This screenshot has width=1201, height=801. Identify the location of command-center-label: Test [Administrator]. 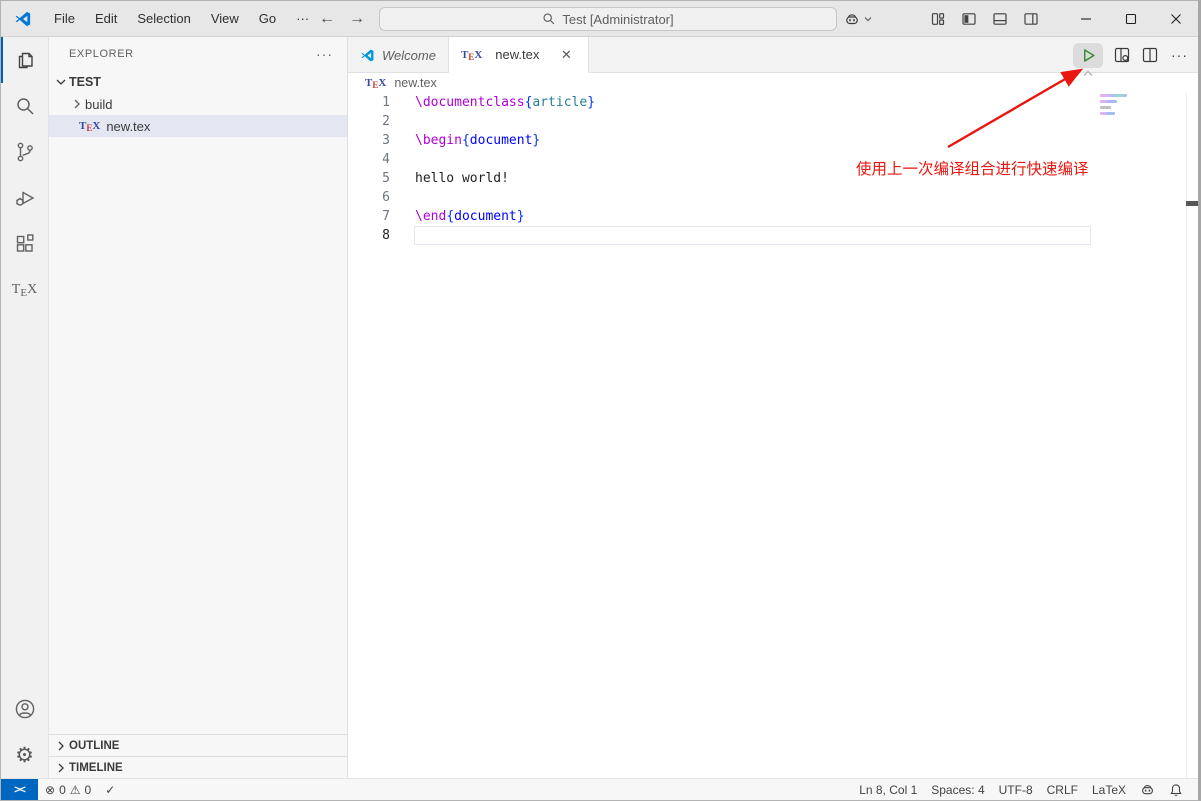
(618, 19).